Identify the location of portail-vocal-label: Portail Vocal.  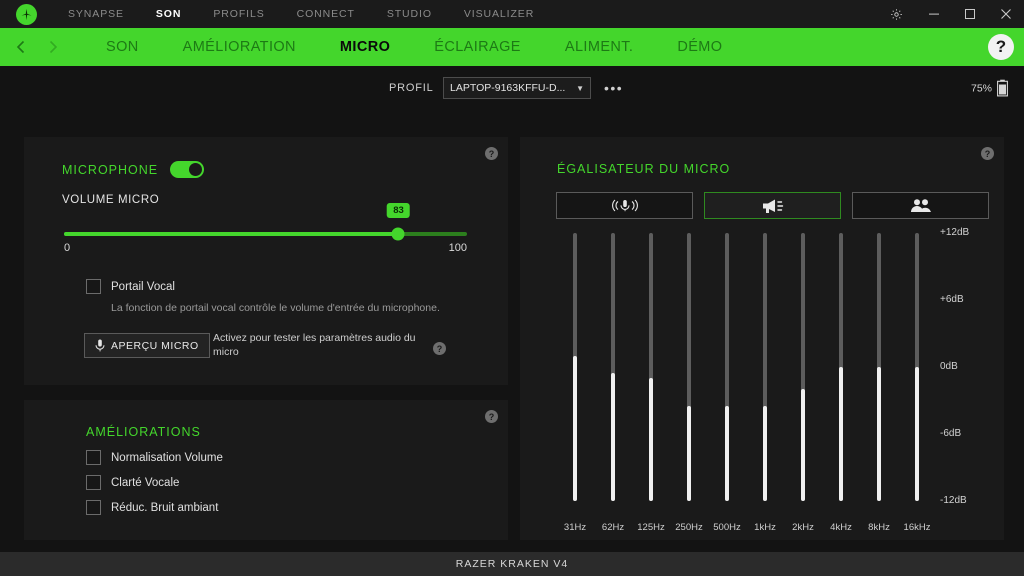
(143, 286).